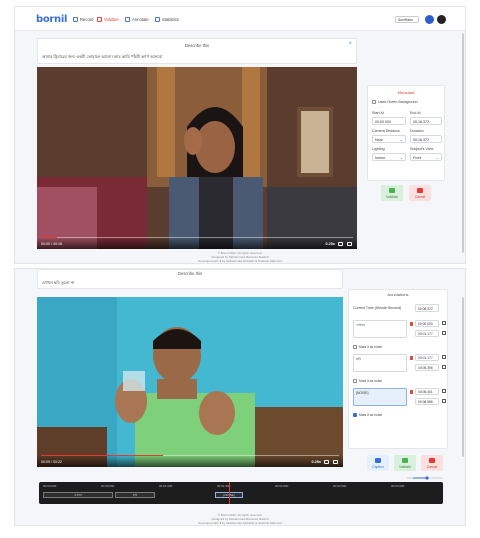  I want to click on metadata-title: Metadata, so click(406, 92).